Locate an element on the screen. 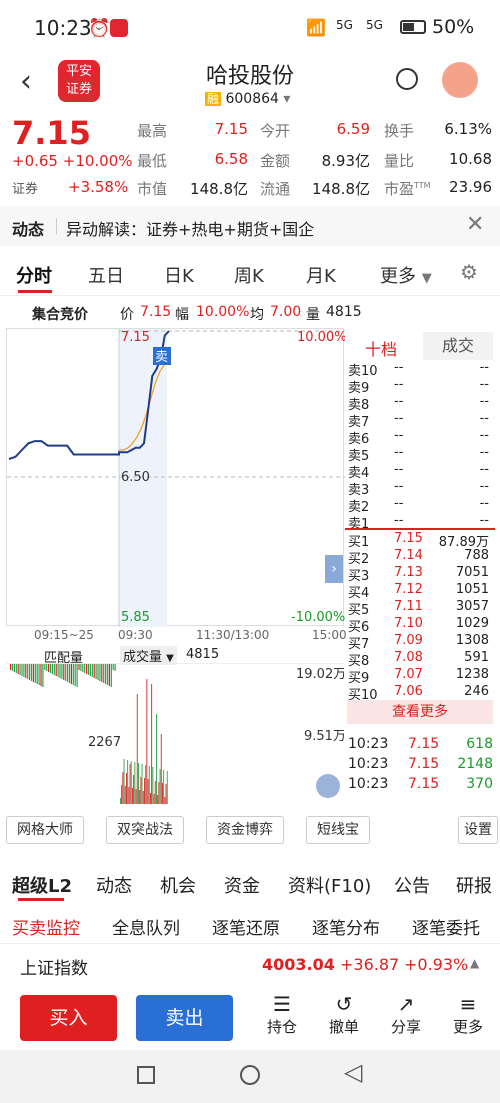  sell-level-row: 卖2 -- -- is located at coordinates (420, 505).